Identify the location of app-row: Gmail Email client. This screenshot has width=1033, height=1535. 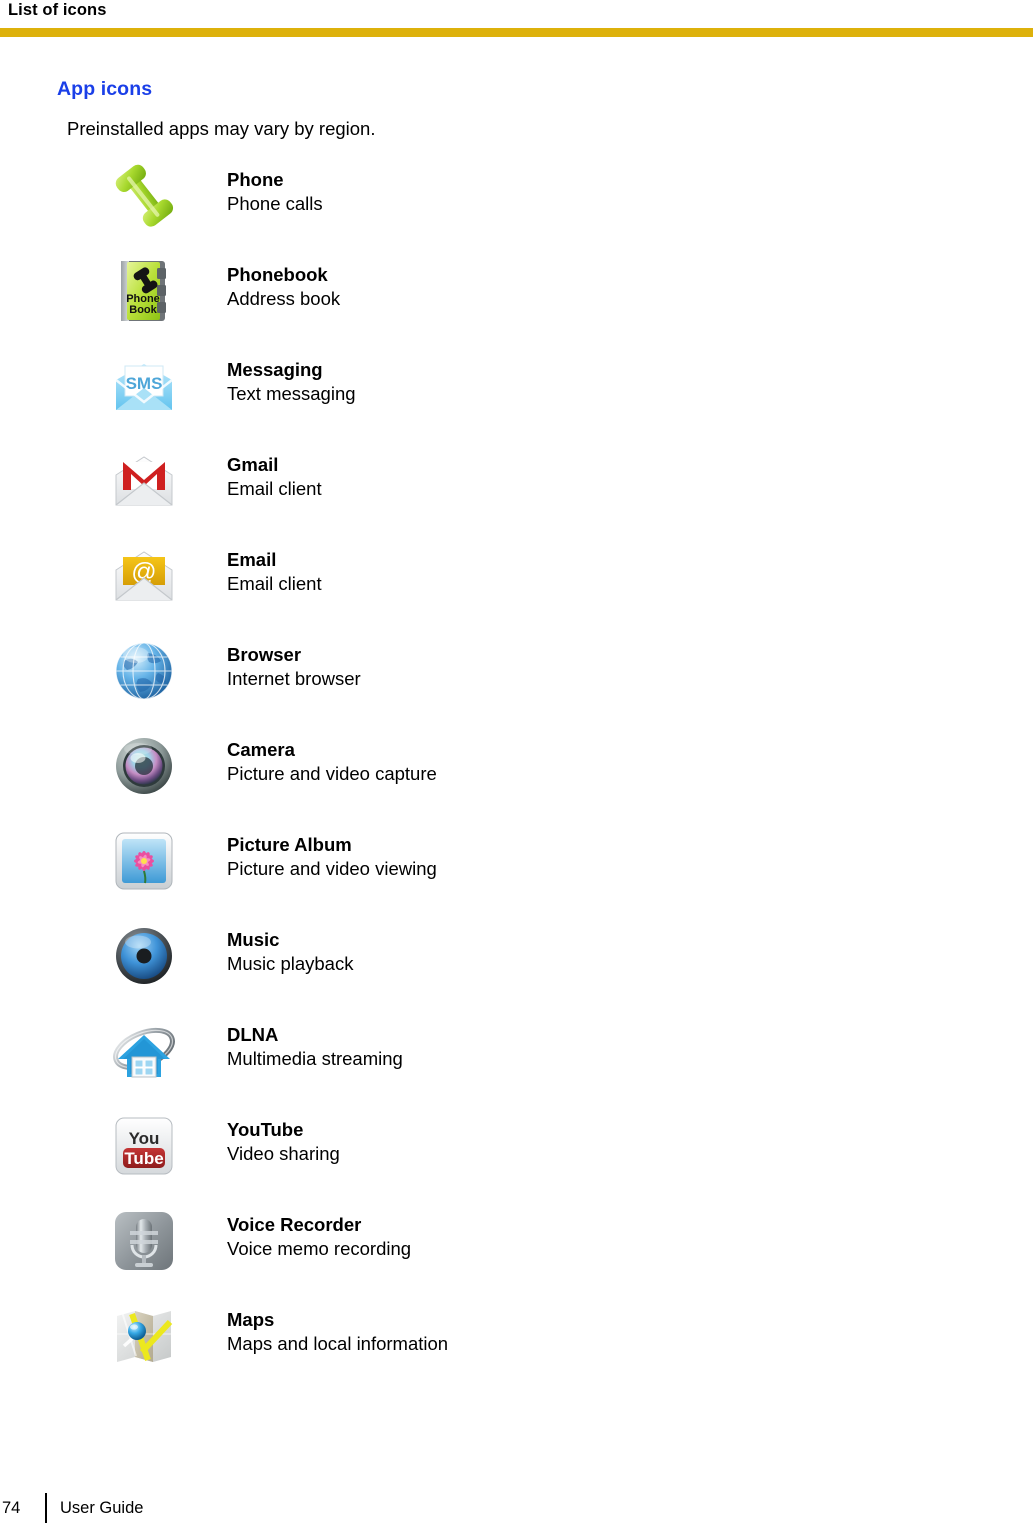
(516, 487).